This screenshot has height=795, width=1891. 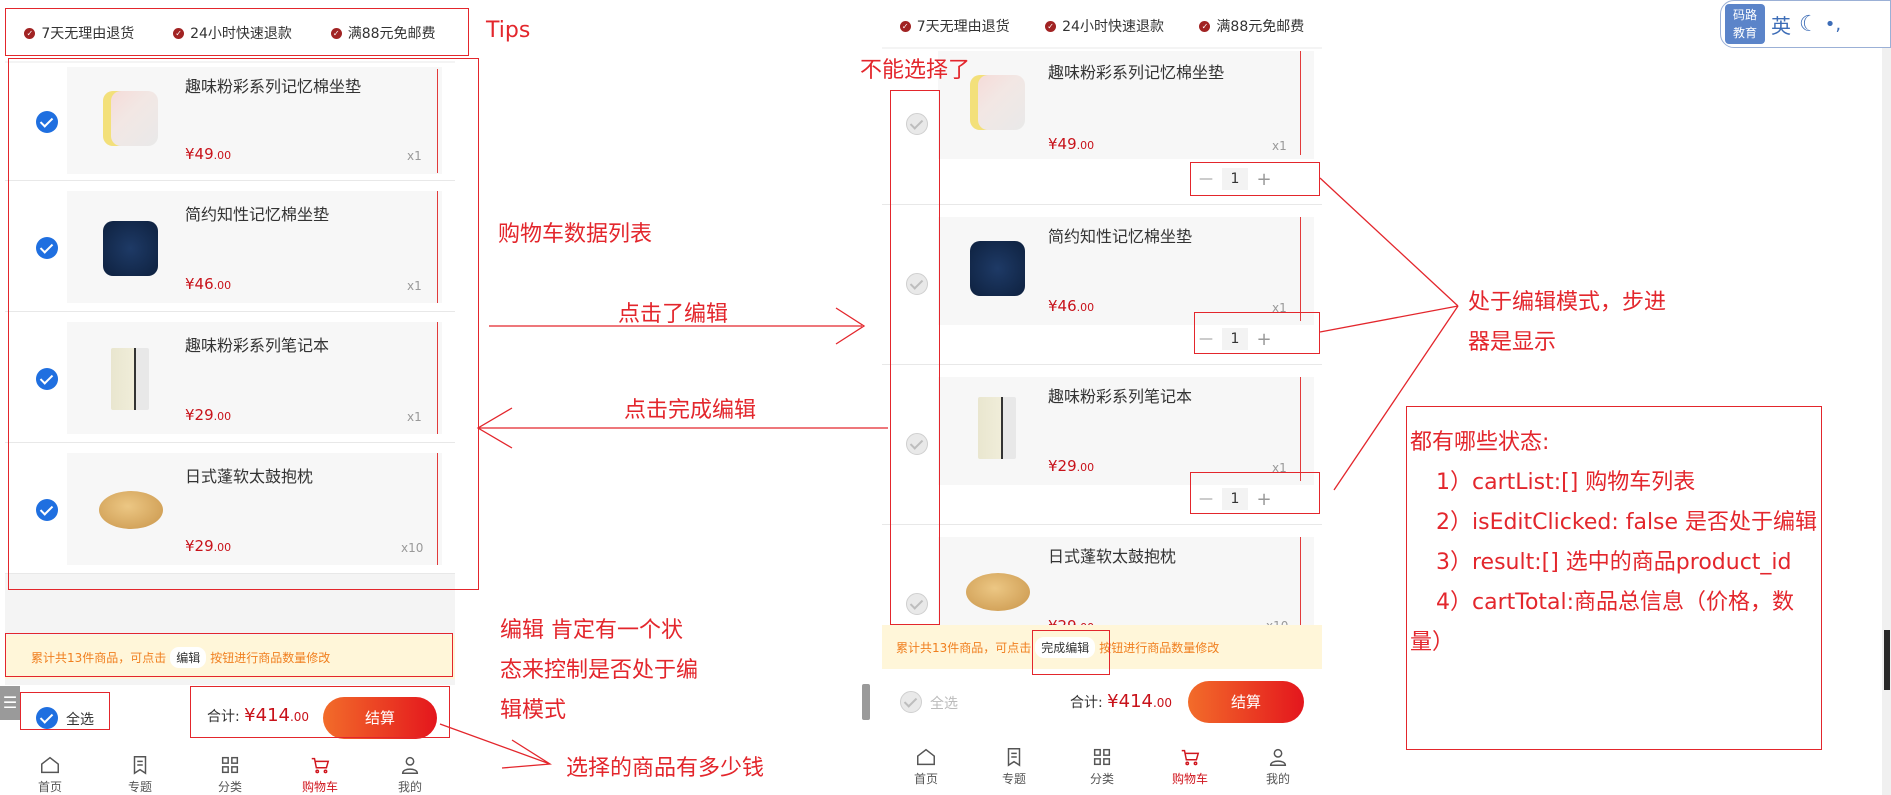 I want to click on scroll-handle, so click(x=866, y=702).